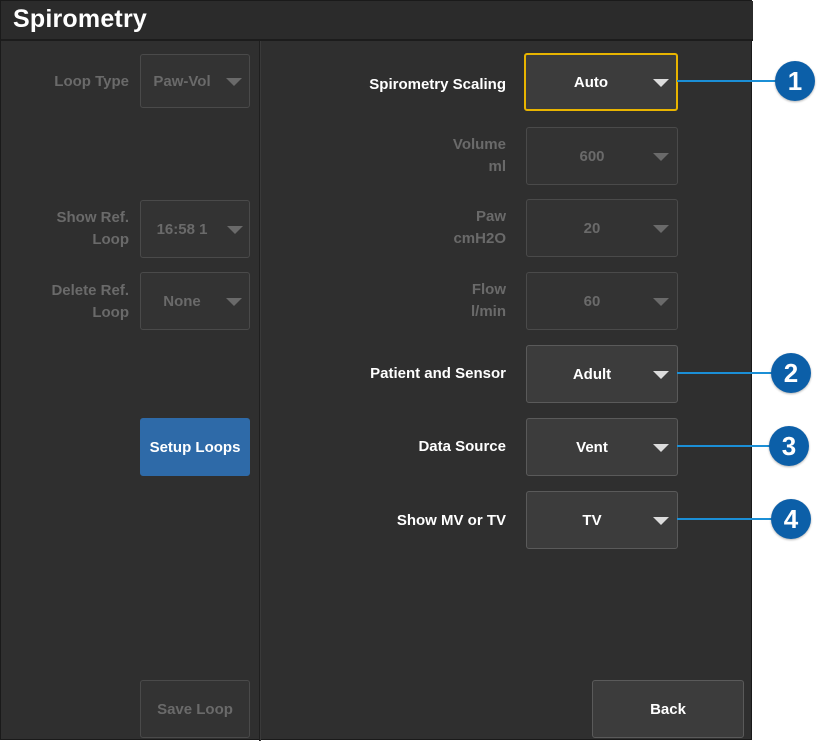  Describe the element at coordinates (182, 301) in the screenshot. I see `delete-ref-loop-value: None` at that location.